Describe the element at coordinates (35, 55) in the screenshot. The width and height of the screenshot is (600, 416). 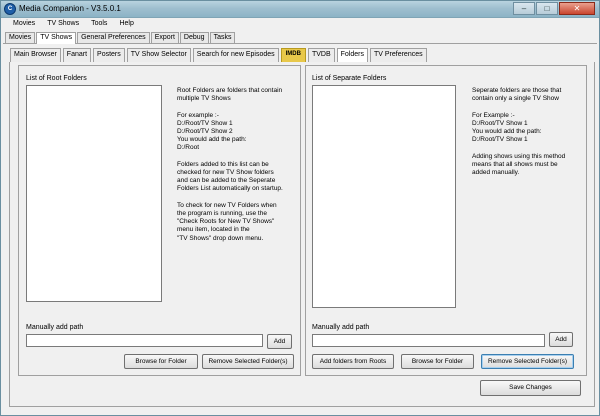
I see `tab-main-browser: Main Browser` at that location.